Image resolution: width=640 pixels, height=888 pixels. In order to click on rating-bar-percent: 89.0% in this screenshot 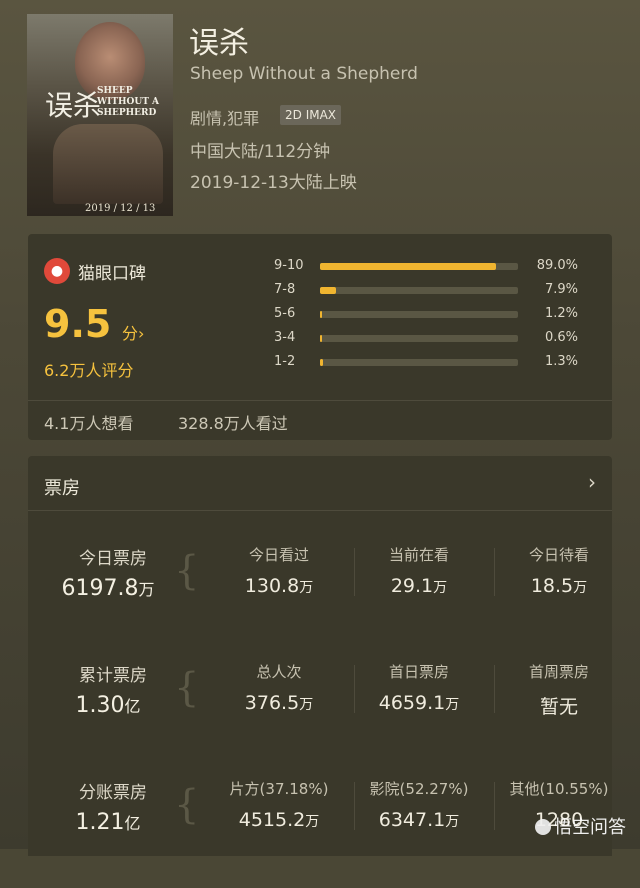, I will do `click(557, 265)`.